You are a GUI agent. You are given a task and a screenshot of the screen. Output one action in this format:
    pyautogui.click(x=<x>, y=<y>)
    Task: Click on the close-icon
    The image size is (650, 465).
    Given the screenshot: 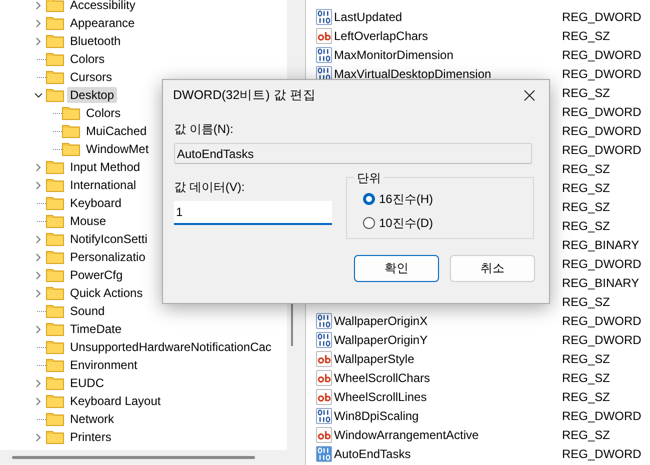 What is the action you would take?
    pyautogui.click(x=529, y=95)
    